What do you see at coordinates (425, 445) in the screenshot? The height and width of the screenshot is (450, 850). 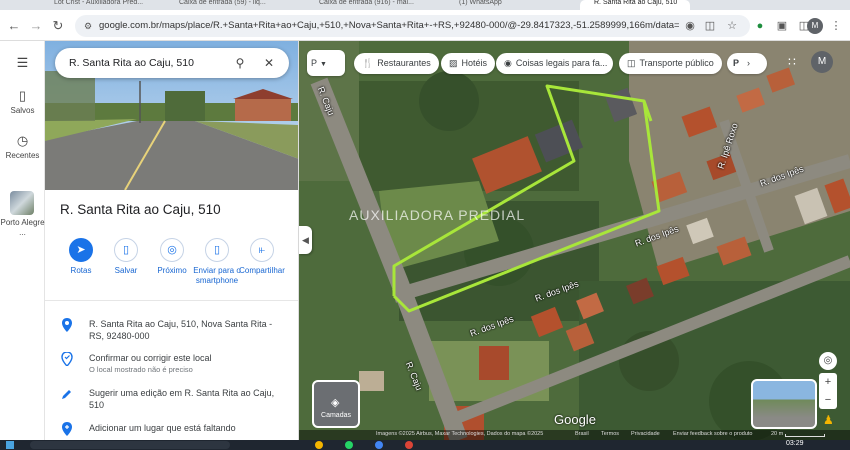 I see `os-taskbar: 03:29` at bounding box center [425, 445].